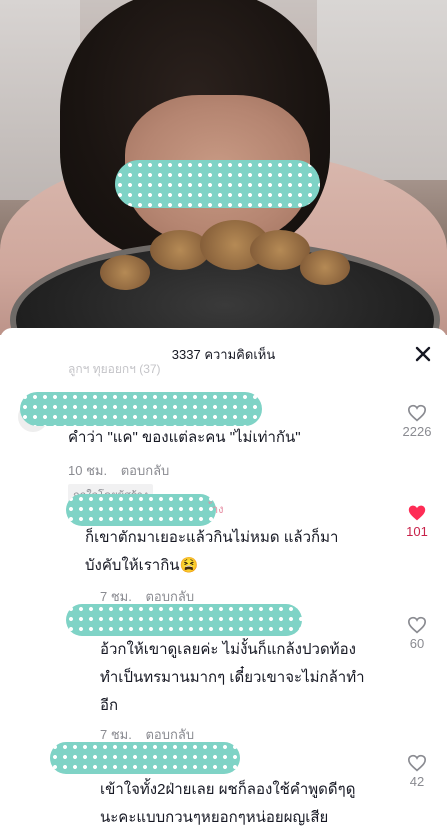 This screenshot has width=447, height=832. Describe the element at coordinates (417, 513) in the screenshot. I see `heart-filled-icon` at that location.